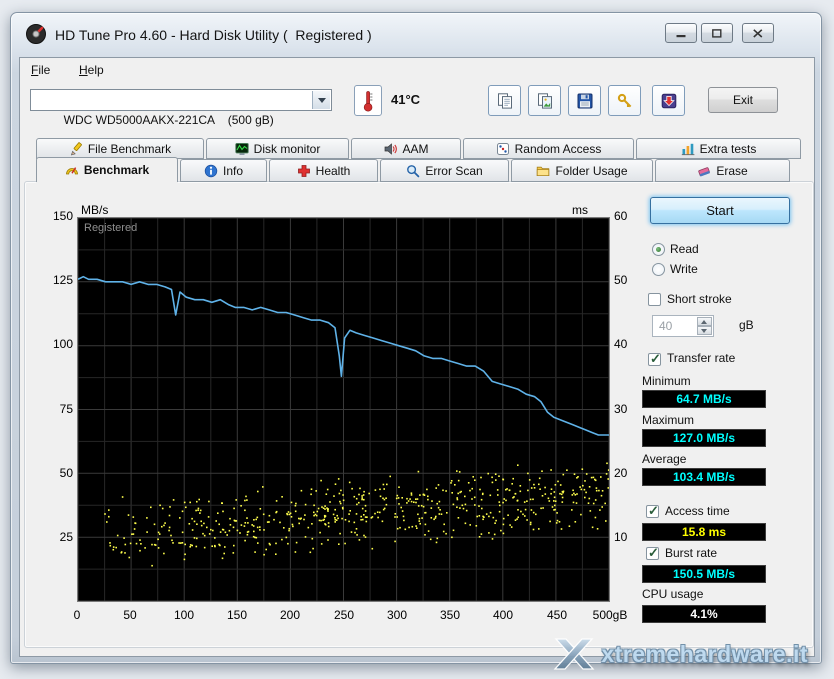  I want to click on key-icon, so click(624, 100).